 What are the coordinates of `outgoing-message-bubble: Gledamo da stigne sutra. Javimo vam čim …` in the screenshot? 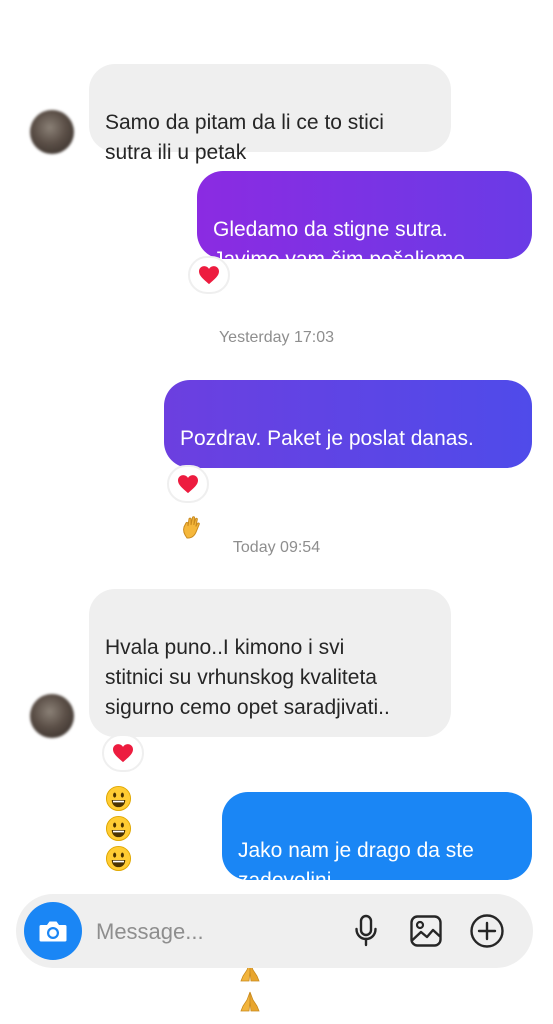 It's located at (364, 221).